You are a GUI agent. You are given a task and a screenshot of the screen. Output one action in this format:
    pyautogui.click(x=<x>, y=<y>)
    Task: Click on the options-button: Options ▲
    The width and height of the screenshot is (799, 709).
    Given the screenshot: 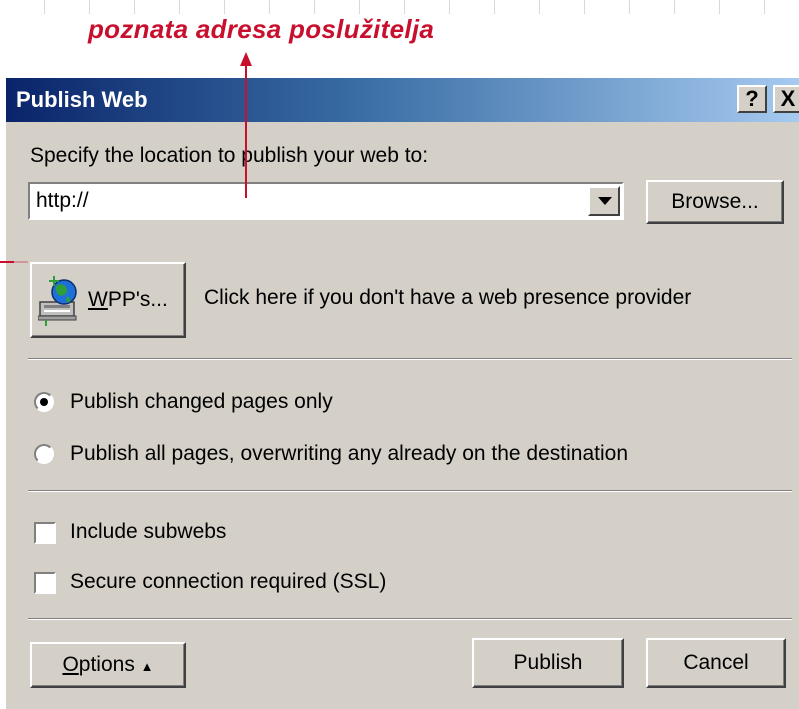 What is the action you would take?
    pyautogui.click(x=108, y=665)
    